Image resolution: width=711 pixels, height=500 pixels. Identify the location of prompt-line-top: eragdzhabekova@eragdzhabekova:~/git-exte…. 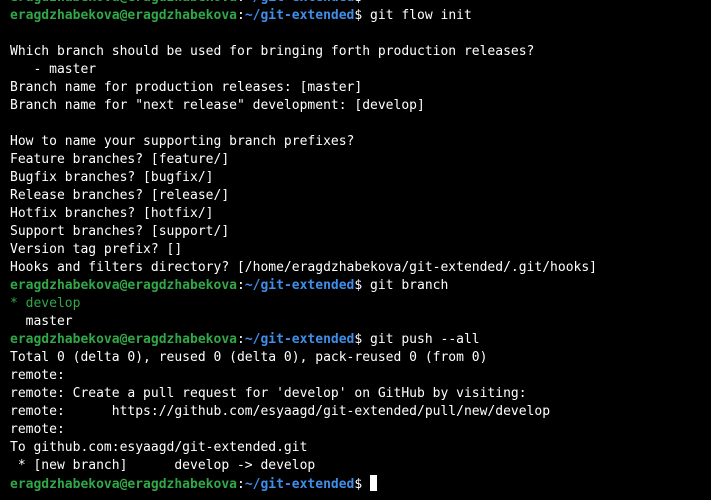
(360, 3).